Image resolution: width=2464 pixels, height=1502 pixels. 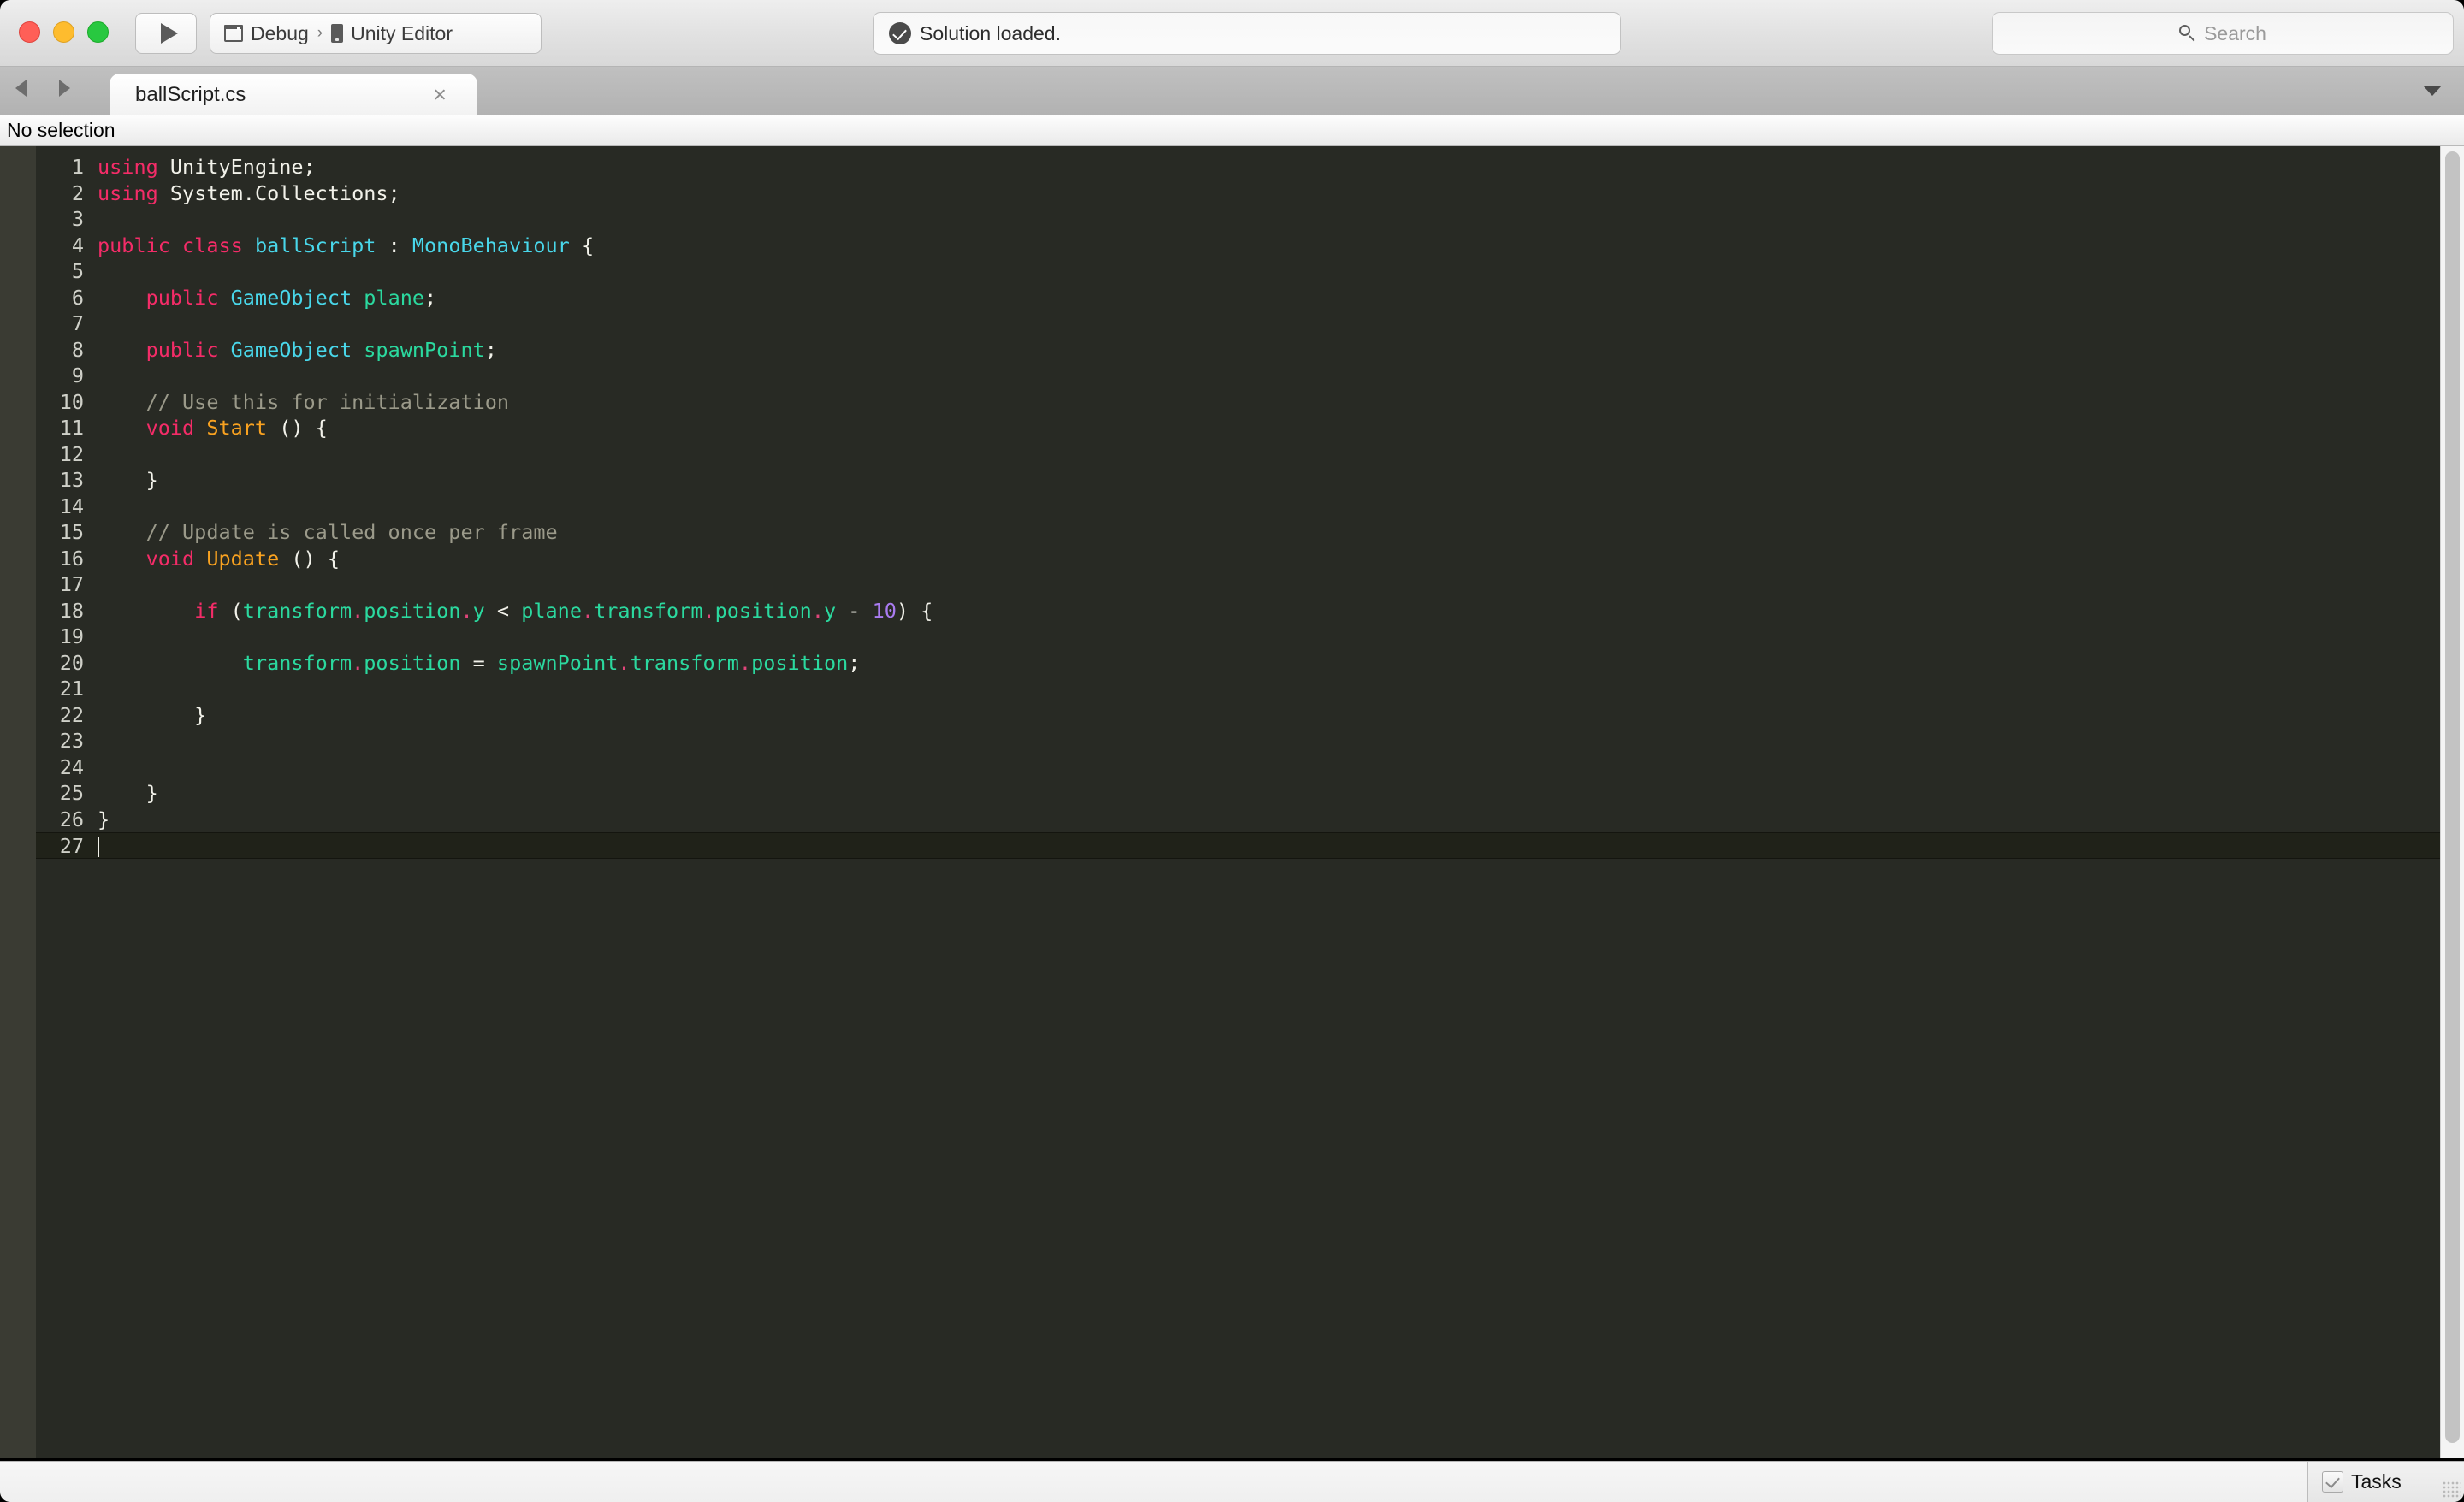 I want to click on check-circle-icon, so click(x=900, y=33).